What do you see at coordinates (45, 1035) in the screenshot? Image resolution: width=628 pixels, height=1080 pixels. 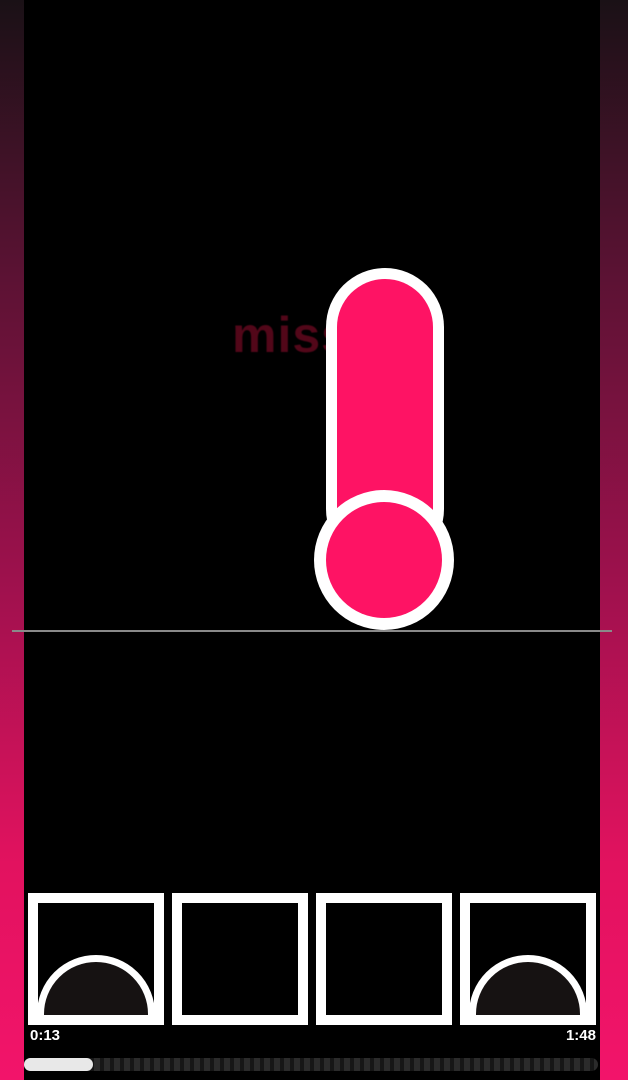 I see `elapsed-time: 0:13` at bounding box center [45, 1035].